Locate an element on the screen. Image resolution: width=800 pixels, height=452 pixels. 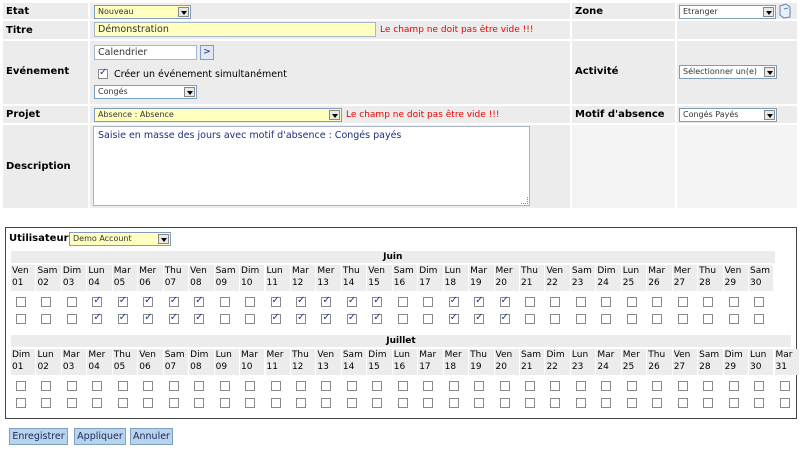
projet-select: Absence is located at coordinates (218, 115).